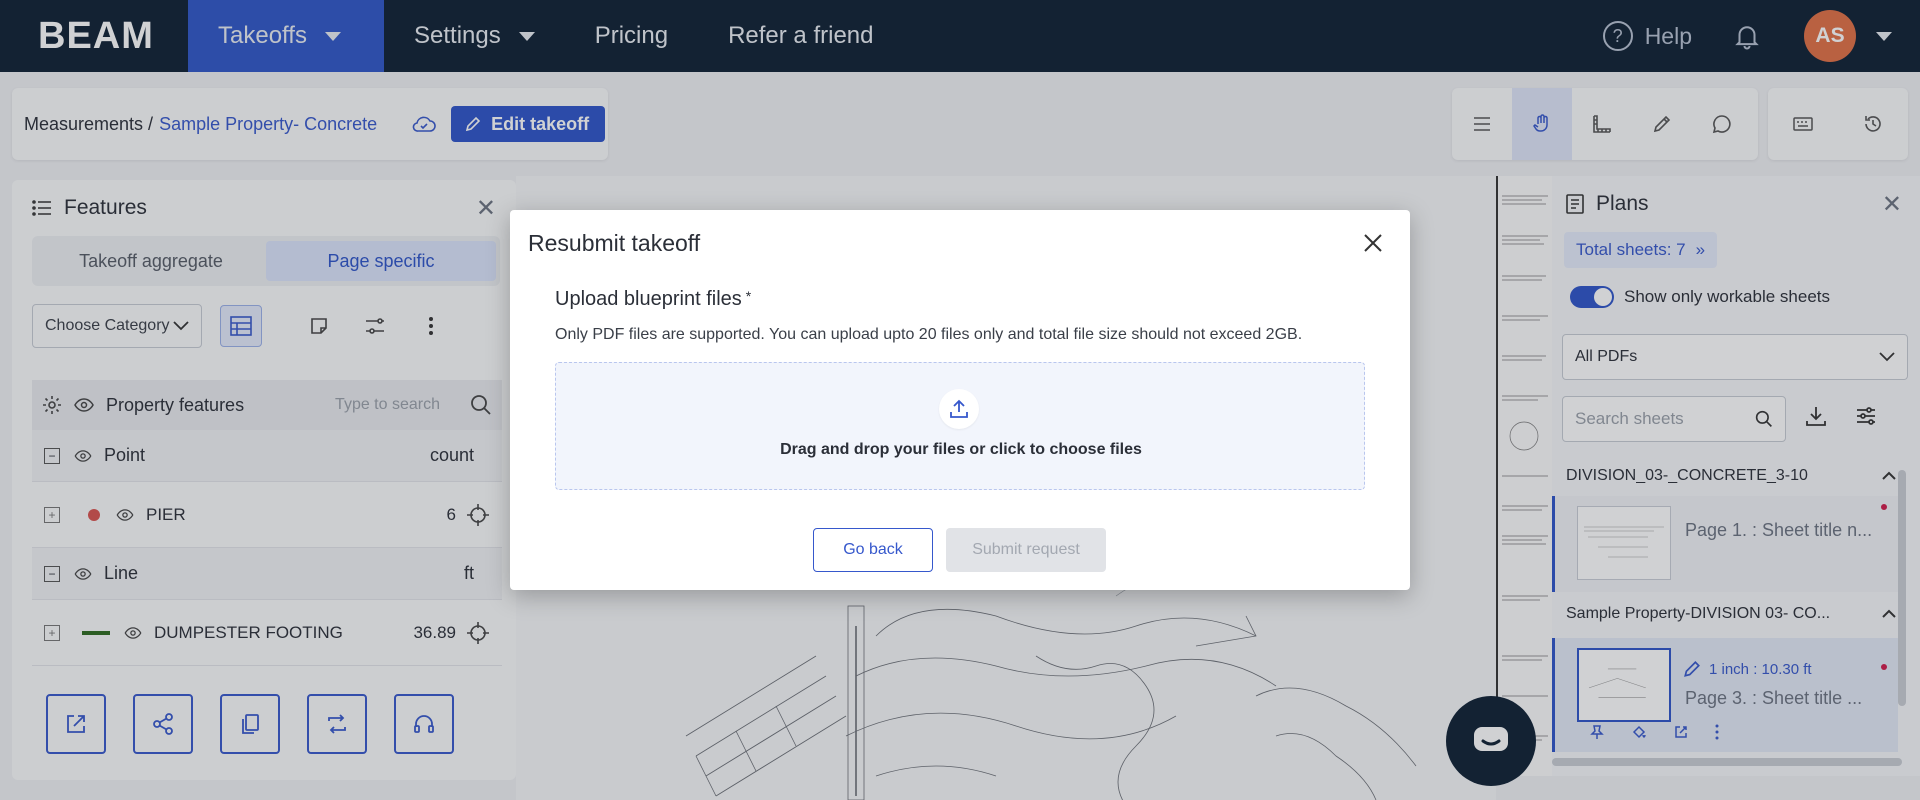  I want to click on go-back-button: Go back, so click(873, 550).